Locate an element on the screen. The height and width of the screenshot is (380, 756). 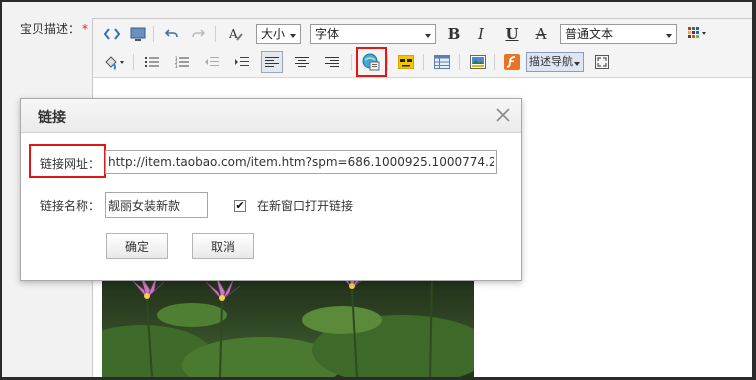
align-right-icon is located at coordinates (332, 62).